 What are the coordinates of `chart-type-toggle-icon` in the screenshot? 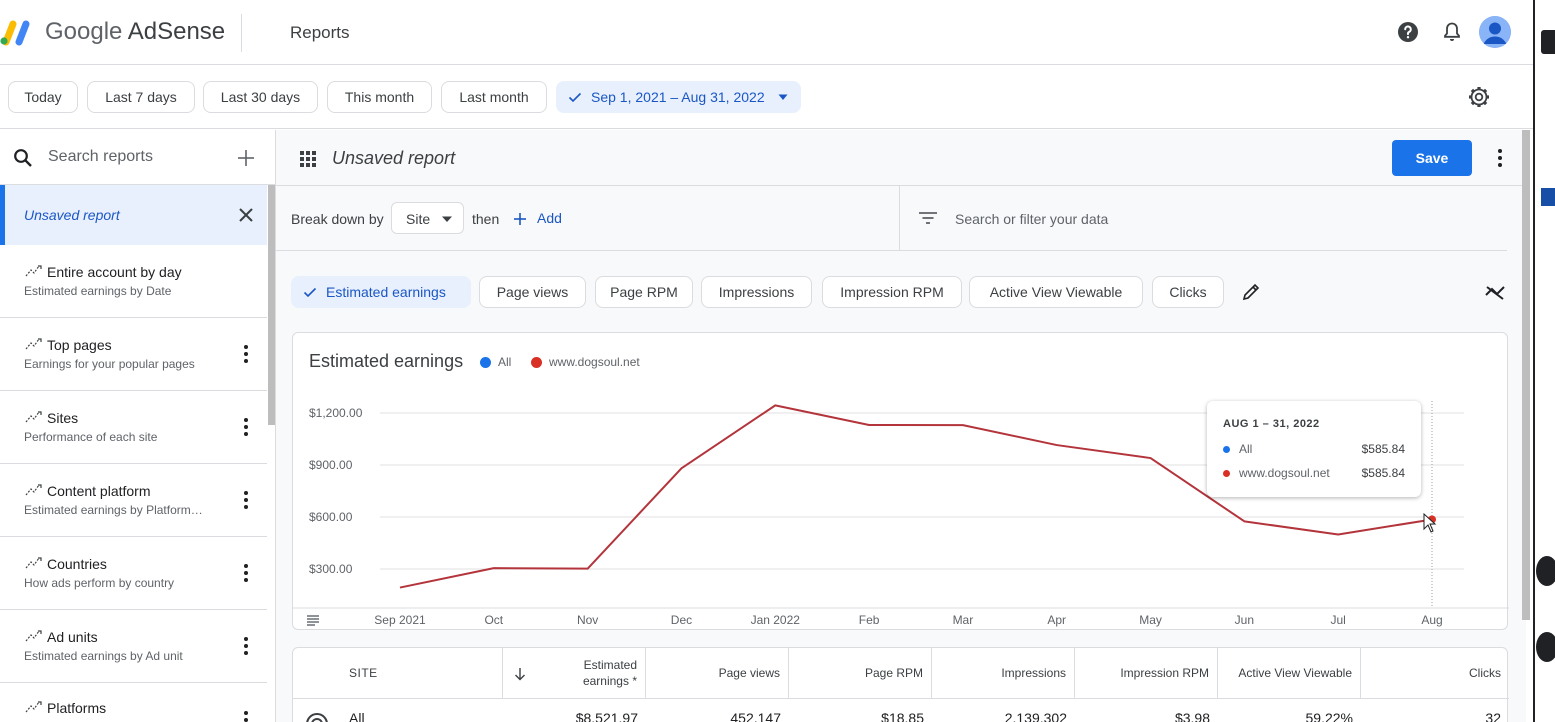 It's located at (1496, 292).